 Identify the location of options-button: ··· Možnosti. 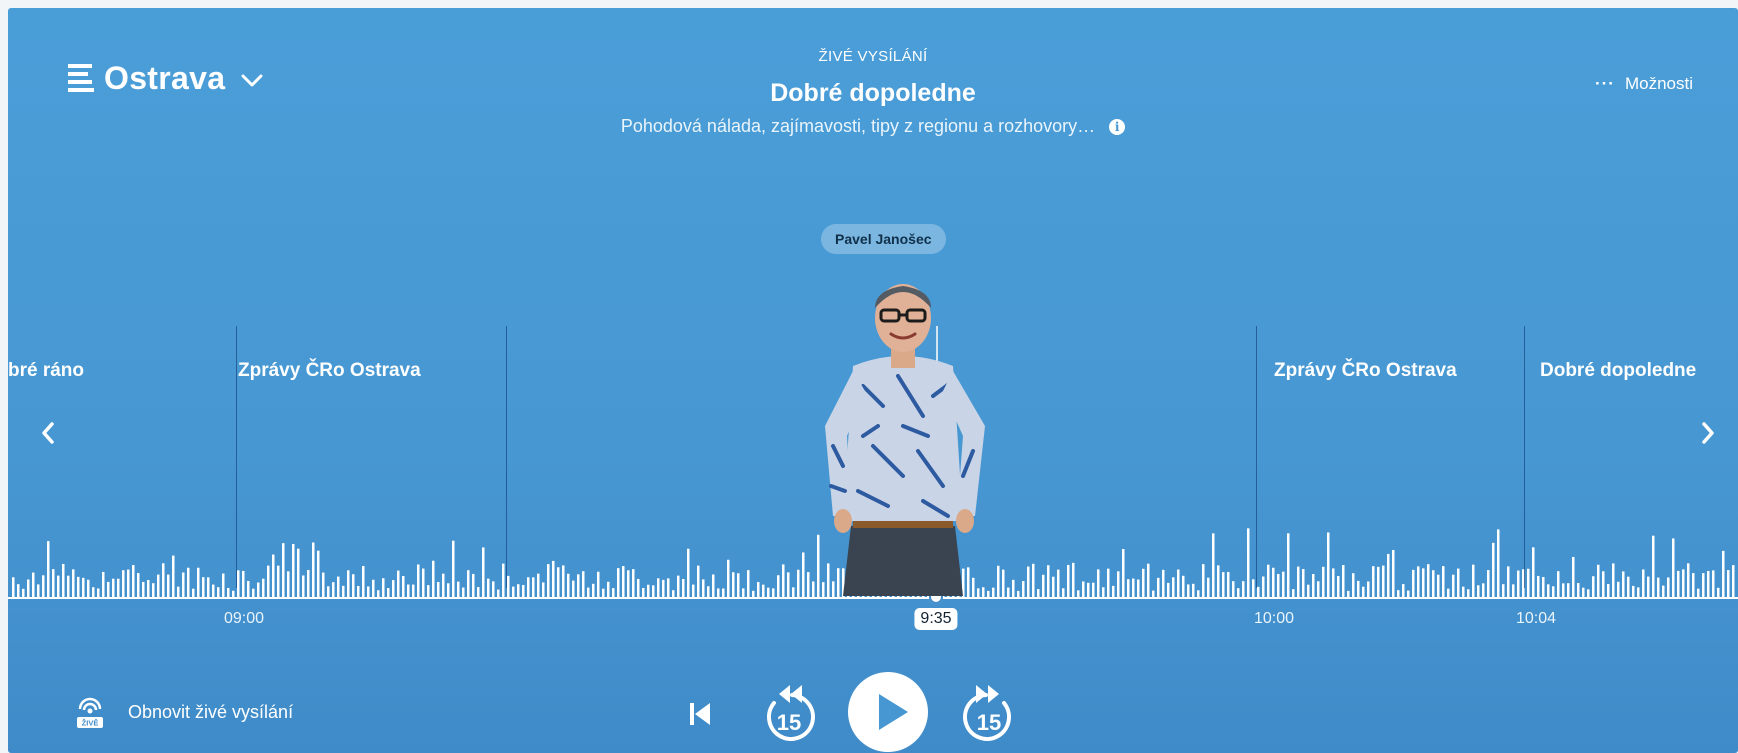
(1644, 84).